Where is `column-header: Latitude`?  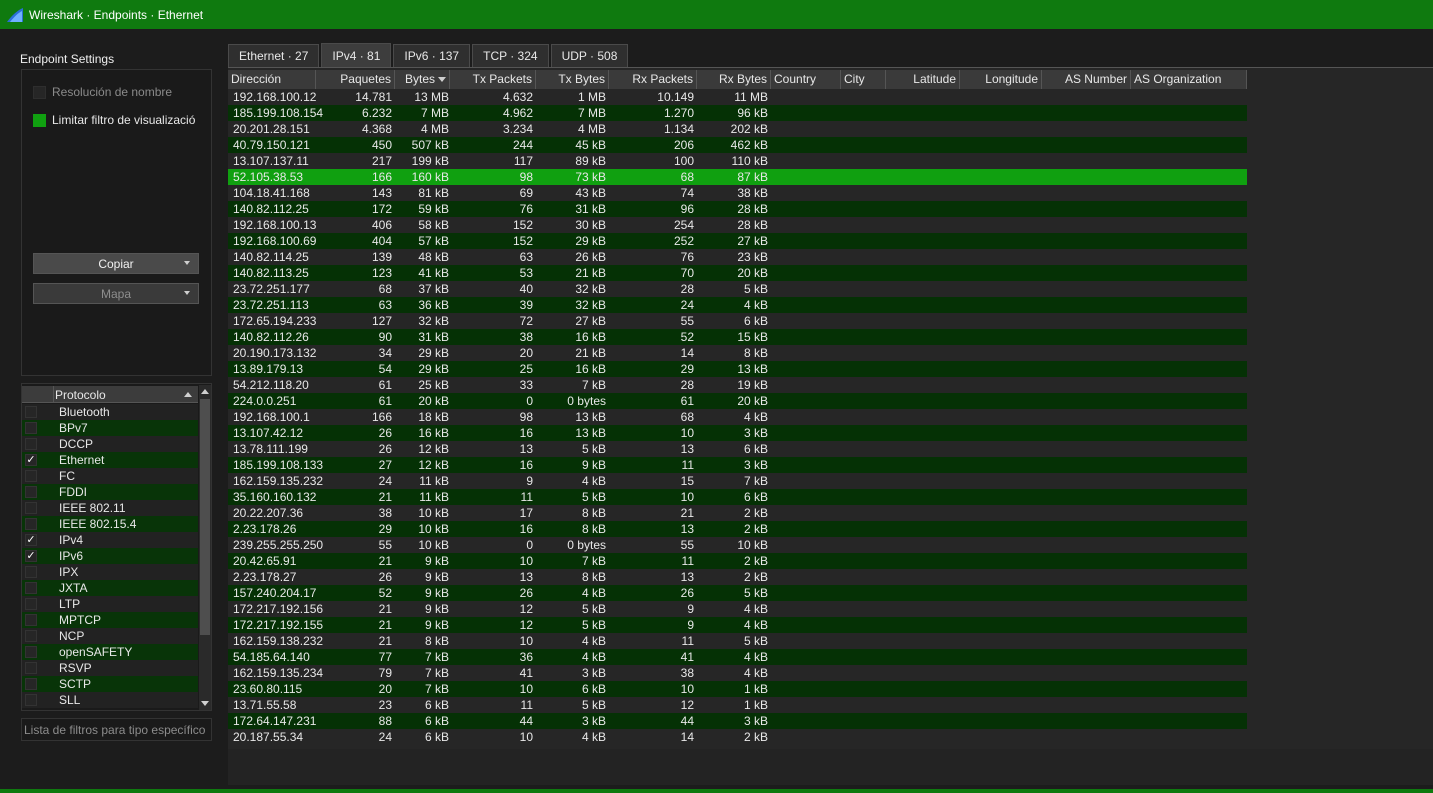
column-header: Latitude is located at coordinates (923, 79).